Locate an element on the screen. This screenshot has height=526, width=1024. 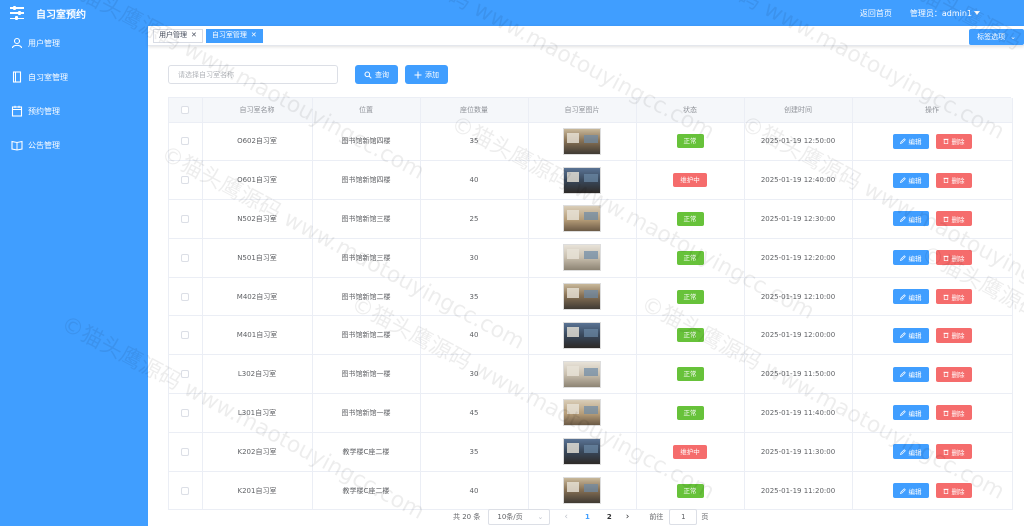
query-button: 查询 is located at coordinates (376, 74).